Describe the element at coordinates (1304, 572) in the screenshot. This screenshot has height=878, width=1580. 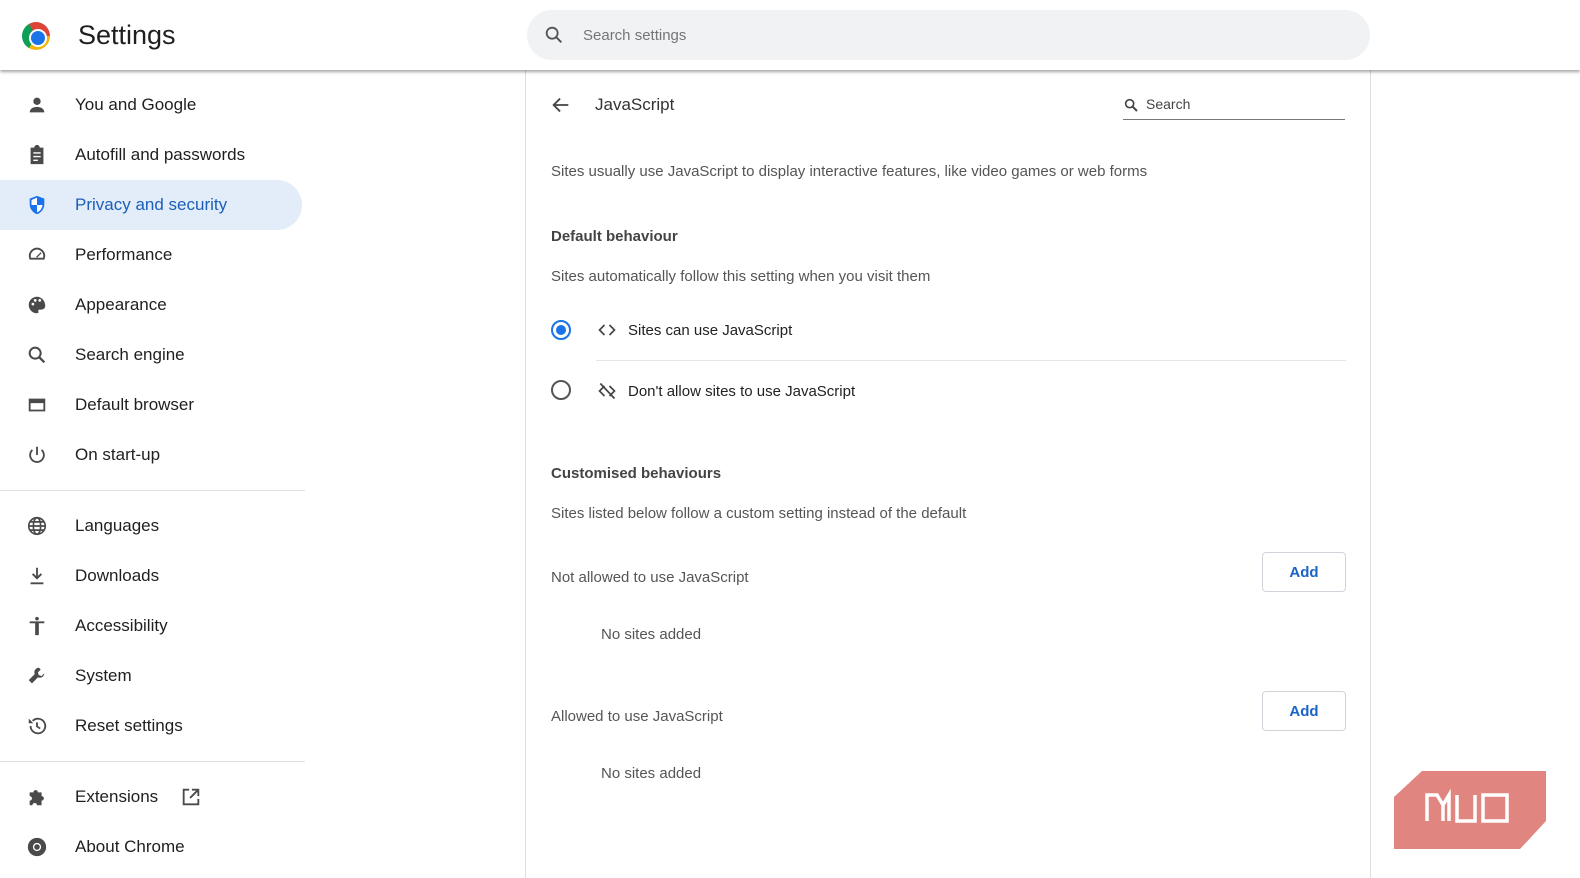
I see `add-not-allowed-button: Add` at that location.